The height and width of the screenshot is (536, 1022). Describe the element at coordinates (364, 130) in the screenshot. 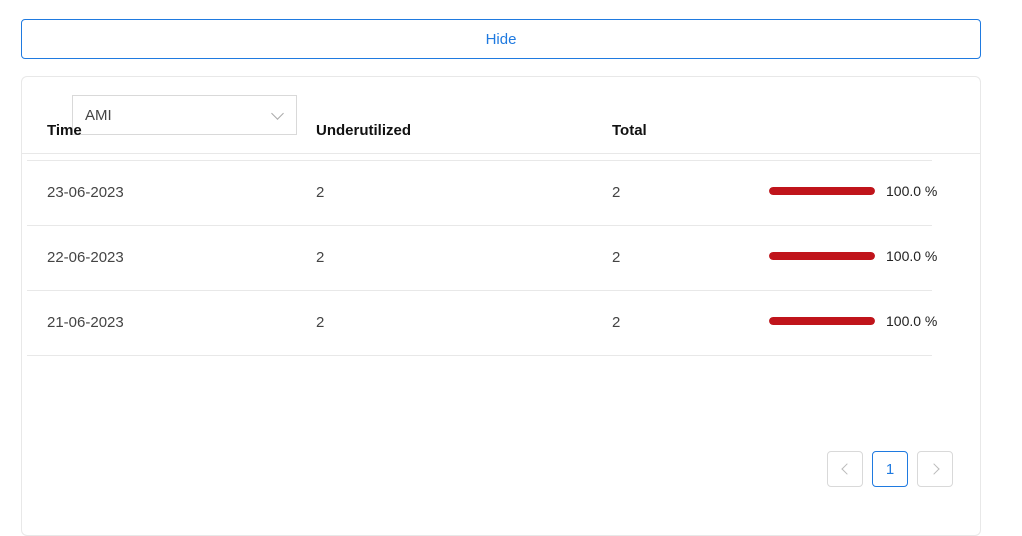

I see `column-header-underutilized: Underutilized` at that location.